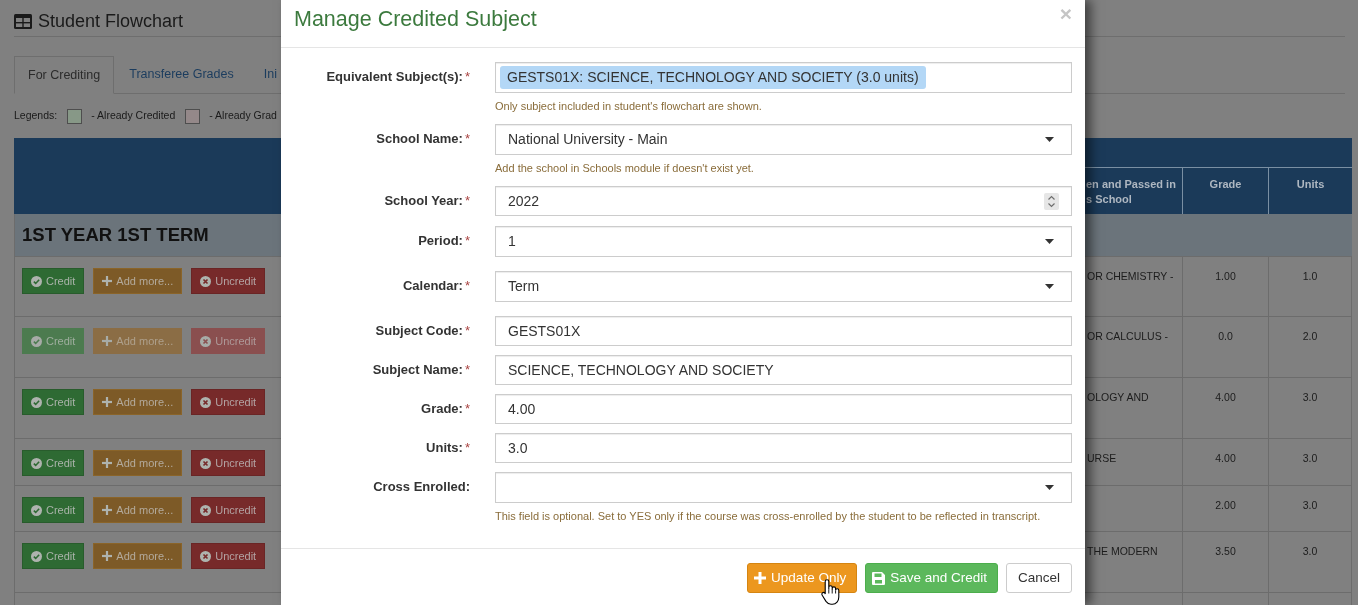 This screenshot has height=605, width=1358. Describe the element at coordinates (802, 578) in the screenshot. I see `update-only-button: Update Only` at that location.